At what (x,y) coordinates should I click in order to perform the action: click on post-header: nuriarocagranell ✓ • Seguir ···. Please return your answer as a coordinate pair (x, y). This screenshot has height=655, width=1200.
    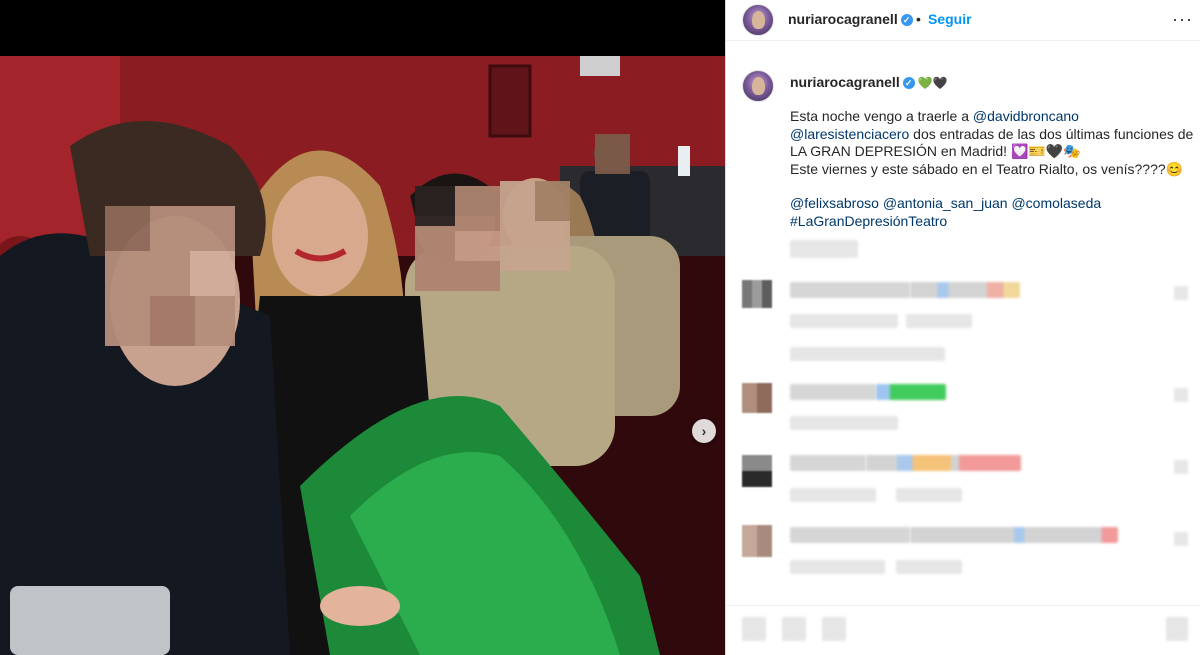
    Looking at the image, I should click on (963, 20).